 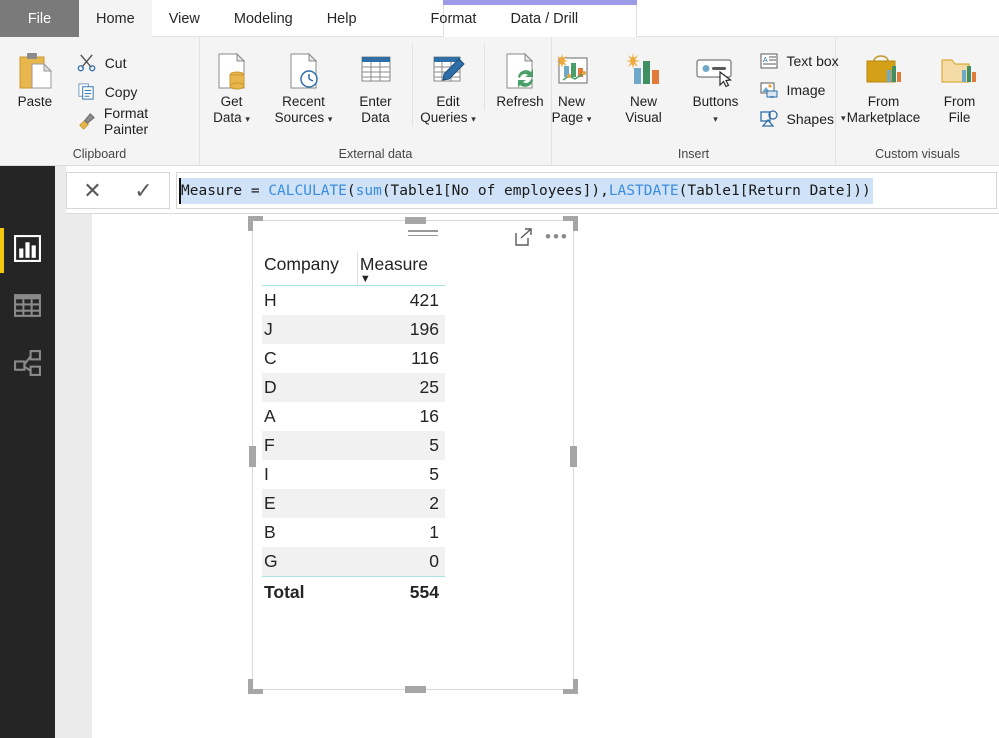 I want to click on new-page-icon, so click(x=572, y=71).